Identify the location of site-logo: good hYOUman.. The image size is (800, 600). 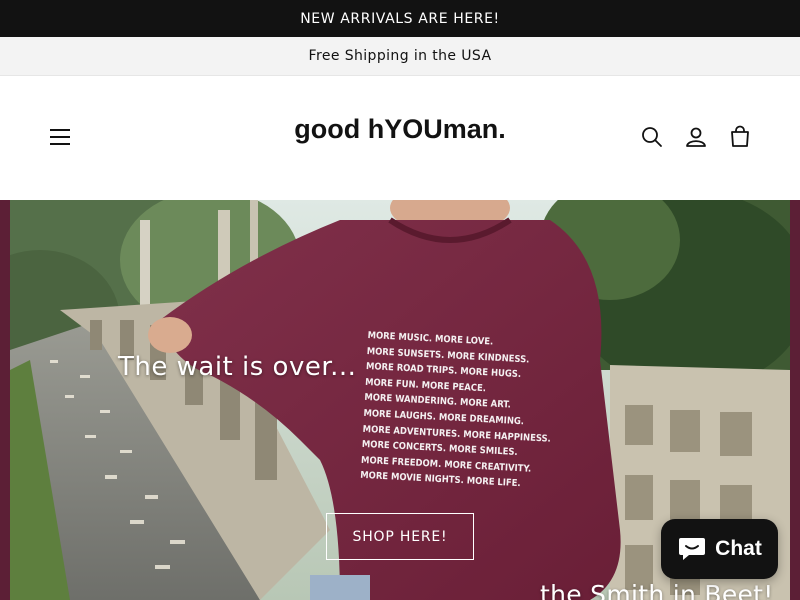
(400, 129).